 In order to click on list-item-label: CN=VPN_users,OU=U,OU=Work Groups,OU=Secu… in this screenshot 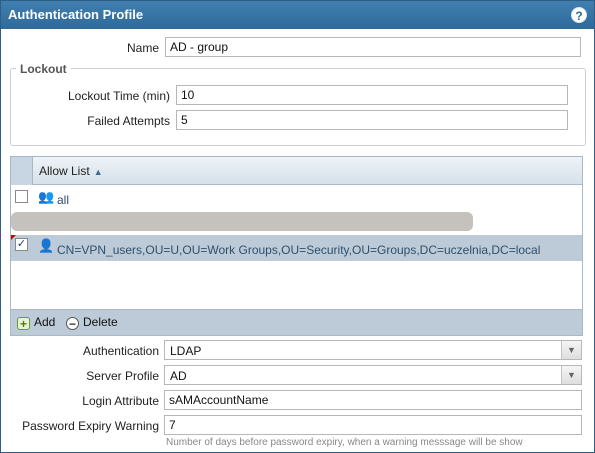, I will do `click(299, 250)`.